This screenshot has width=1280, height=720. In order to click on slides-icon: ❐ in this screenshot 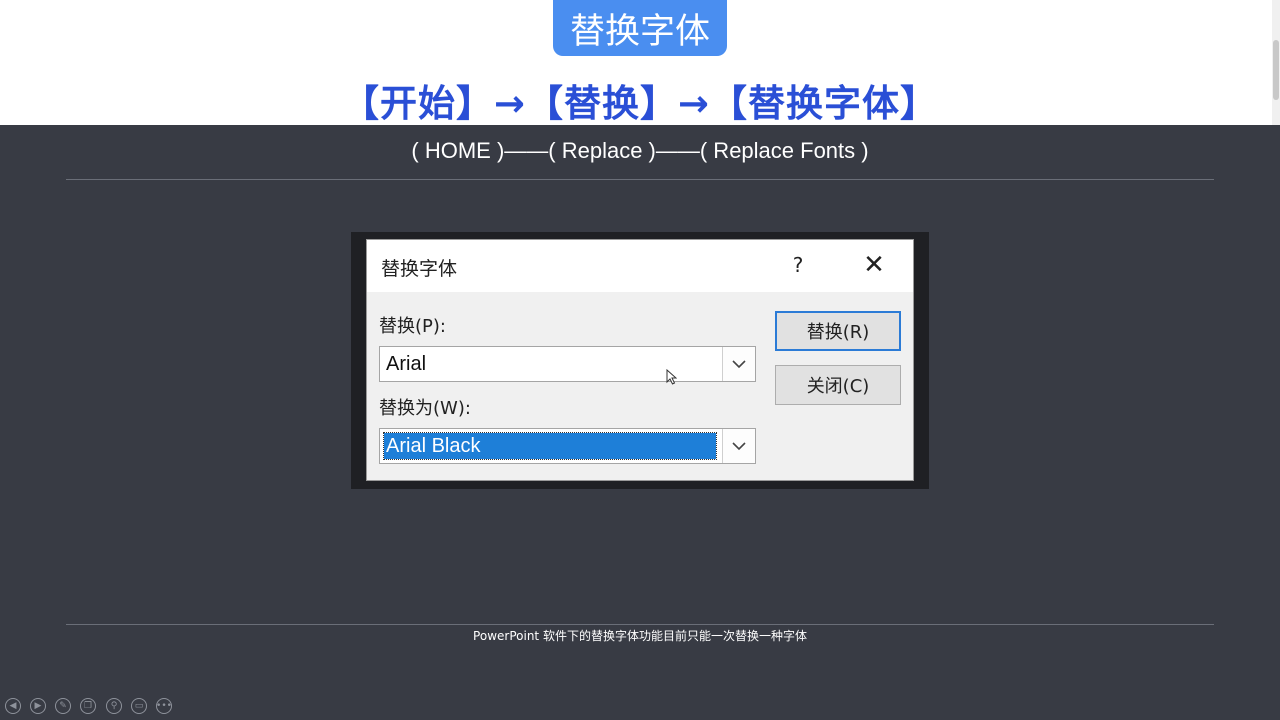, I will do `click(88, 706)`.